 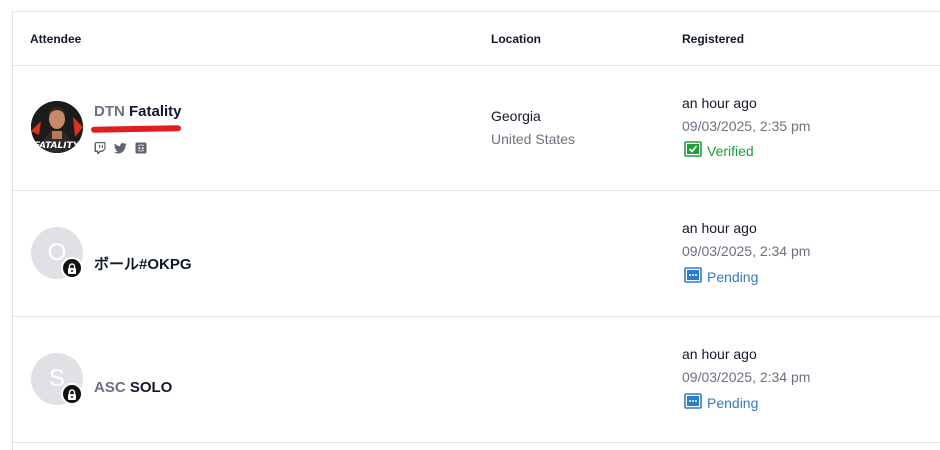 I want to click on svg-text: FATALITY, so click(x=57, y=146).